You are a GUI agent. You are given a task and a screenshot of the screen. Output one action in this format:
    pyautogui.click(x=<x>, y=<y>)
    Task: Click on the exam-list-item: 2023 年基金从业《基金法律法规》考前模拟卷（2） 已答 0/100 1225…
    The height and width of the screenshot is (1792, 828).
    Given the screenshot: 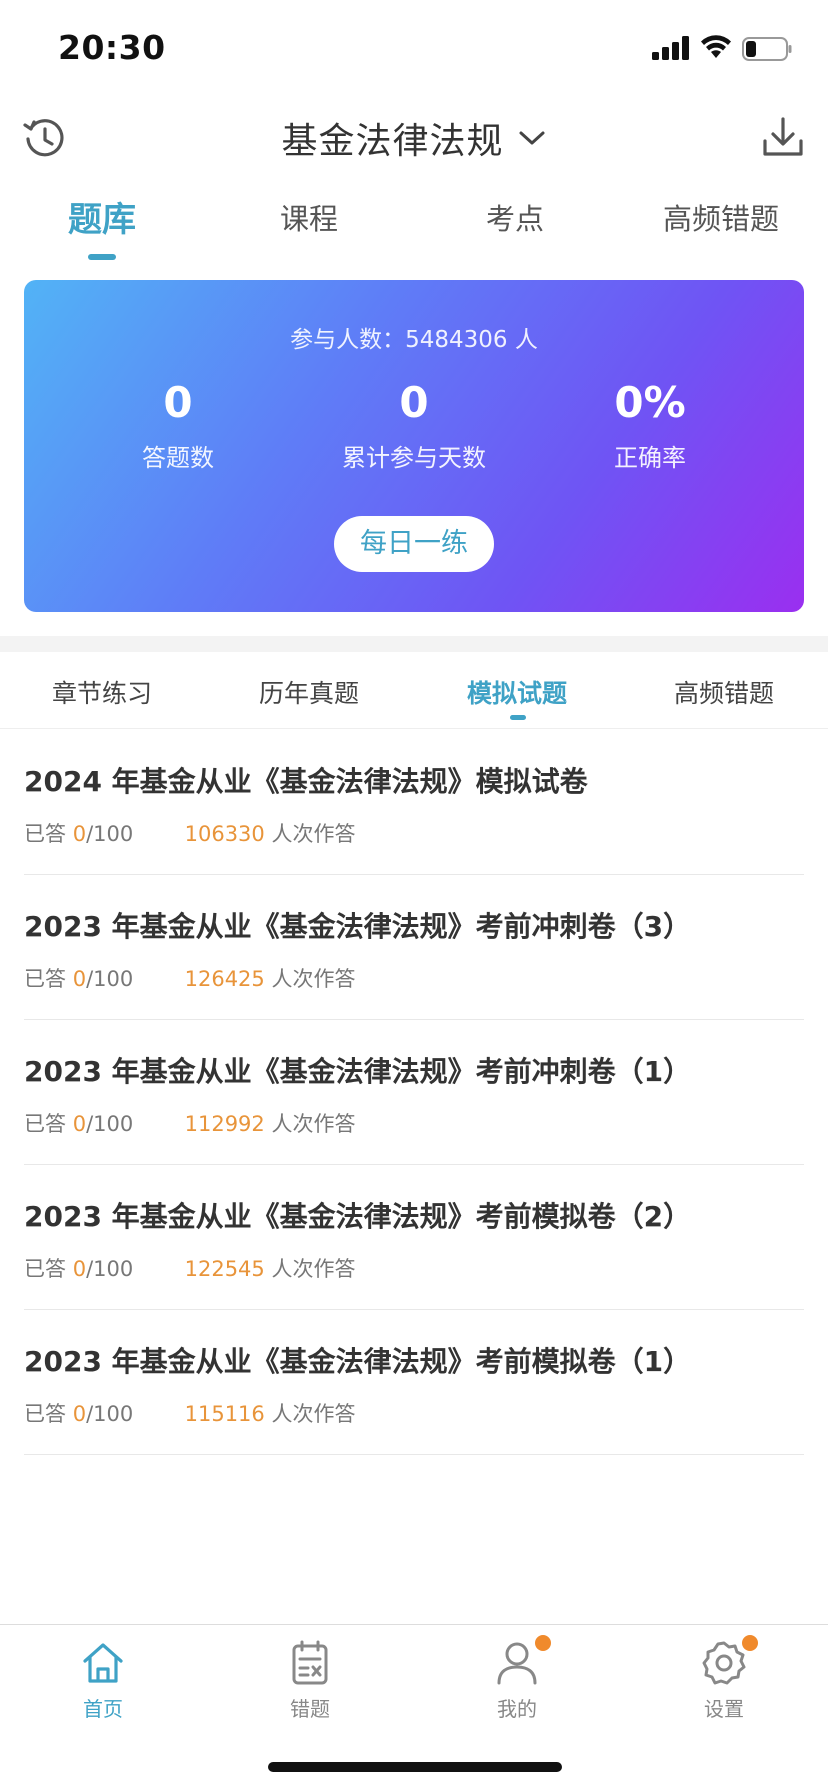 What is the action you would take?
    pyautogui.click(x=414, y=1237)
    